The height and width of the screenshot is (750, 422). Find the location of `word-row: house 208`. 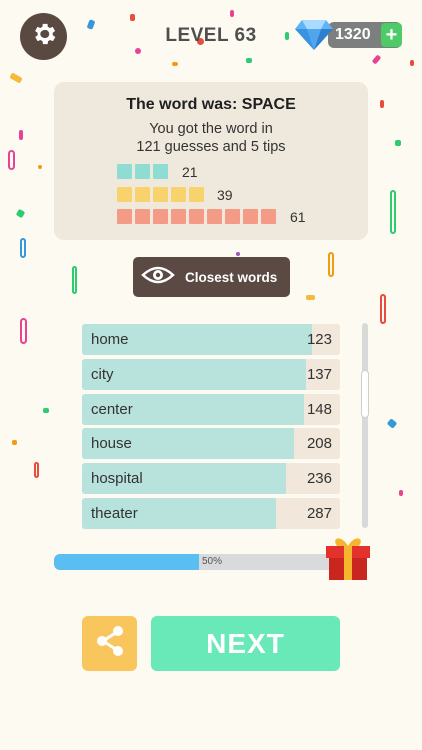

word-row: house 208 is located at coordinates (211, 444).